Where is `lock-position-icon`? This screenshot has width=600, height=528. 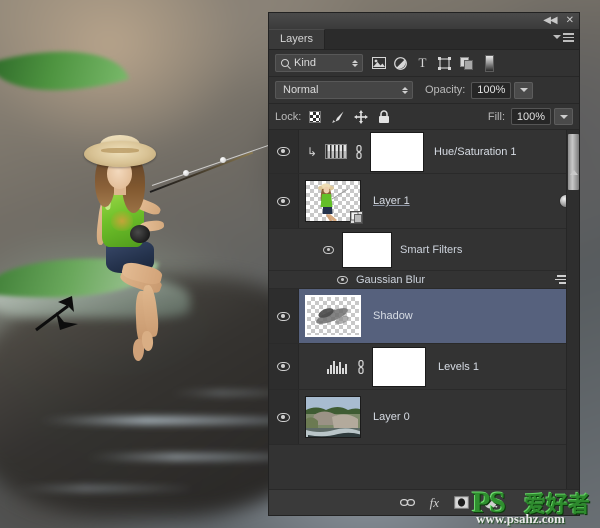 lock-position-icon is located at coordinates (361, 116).